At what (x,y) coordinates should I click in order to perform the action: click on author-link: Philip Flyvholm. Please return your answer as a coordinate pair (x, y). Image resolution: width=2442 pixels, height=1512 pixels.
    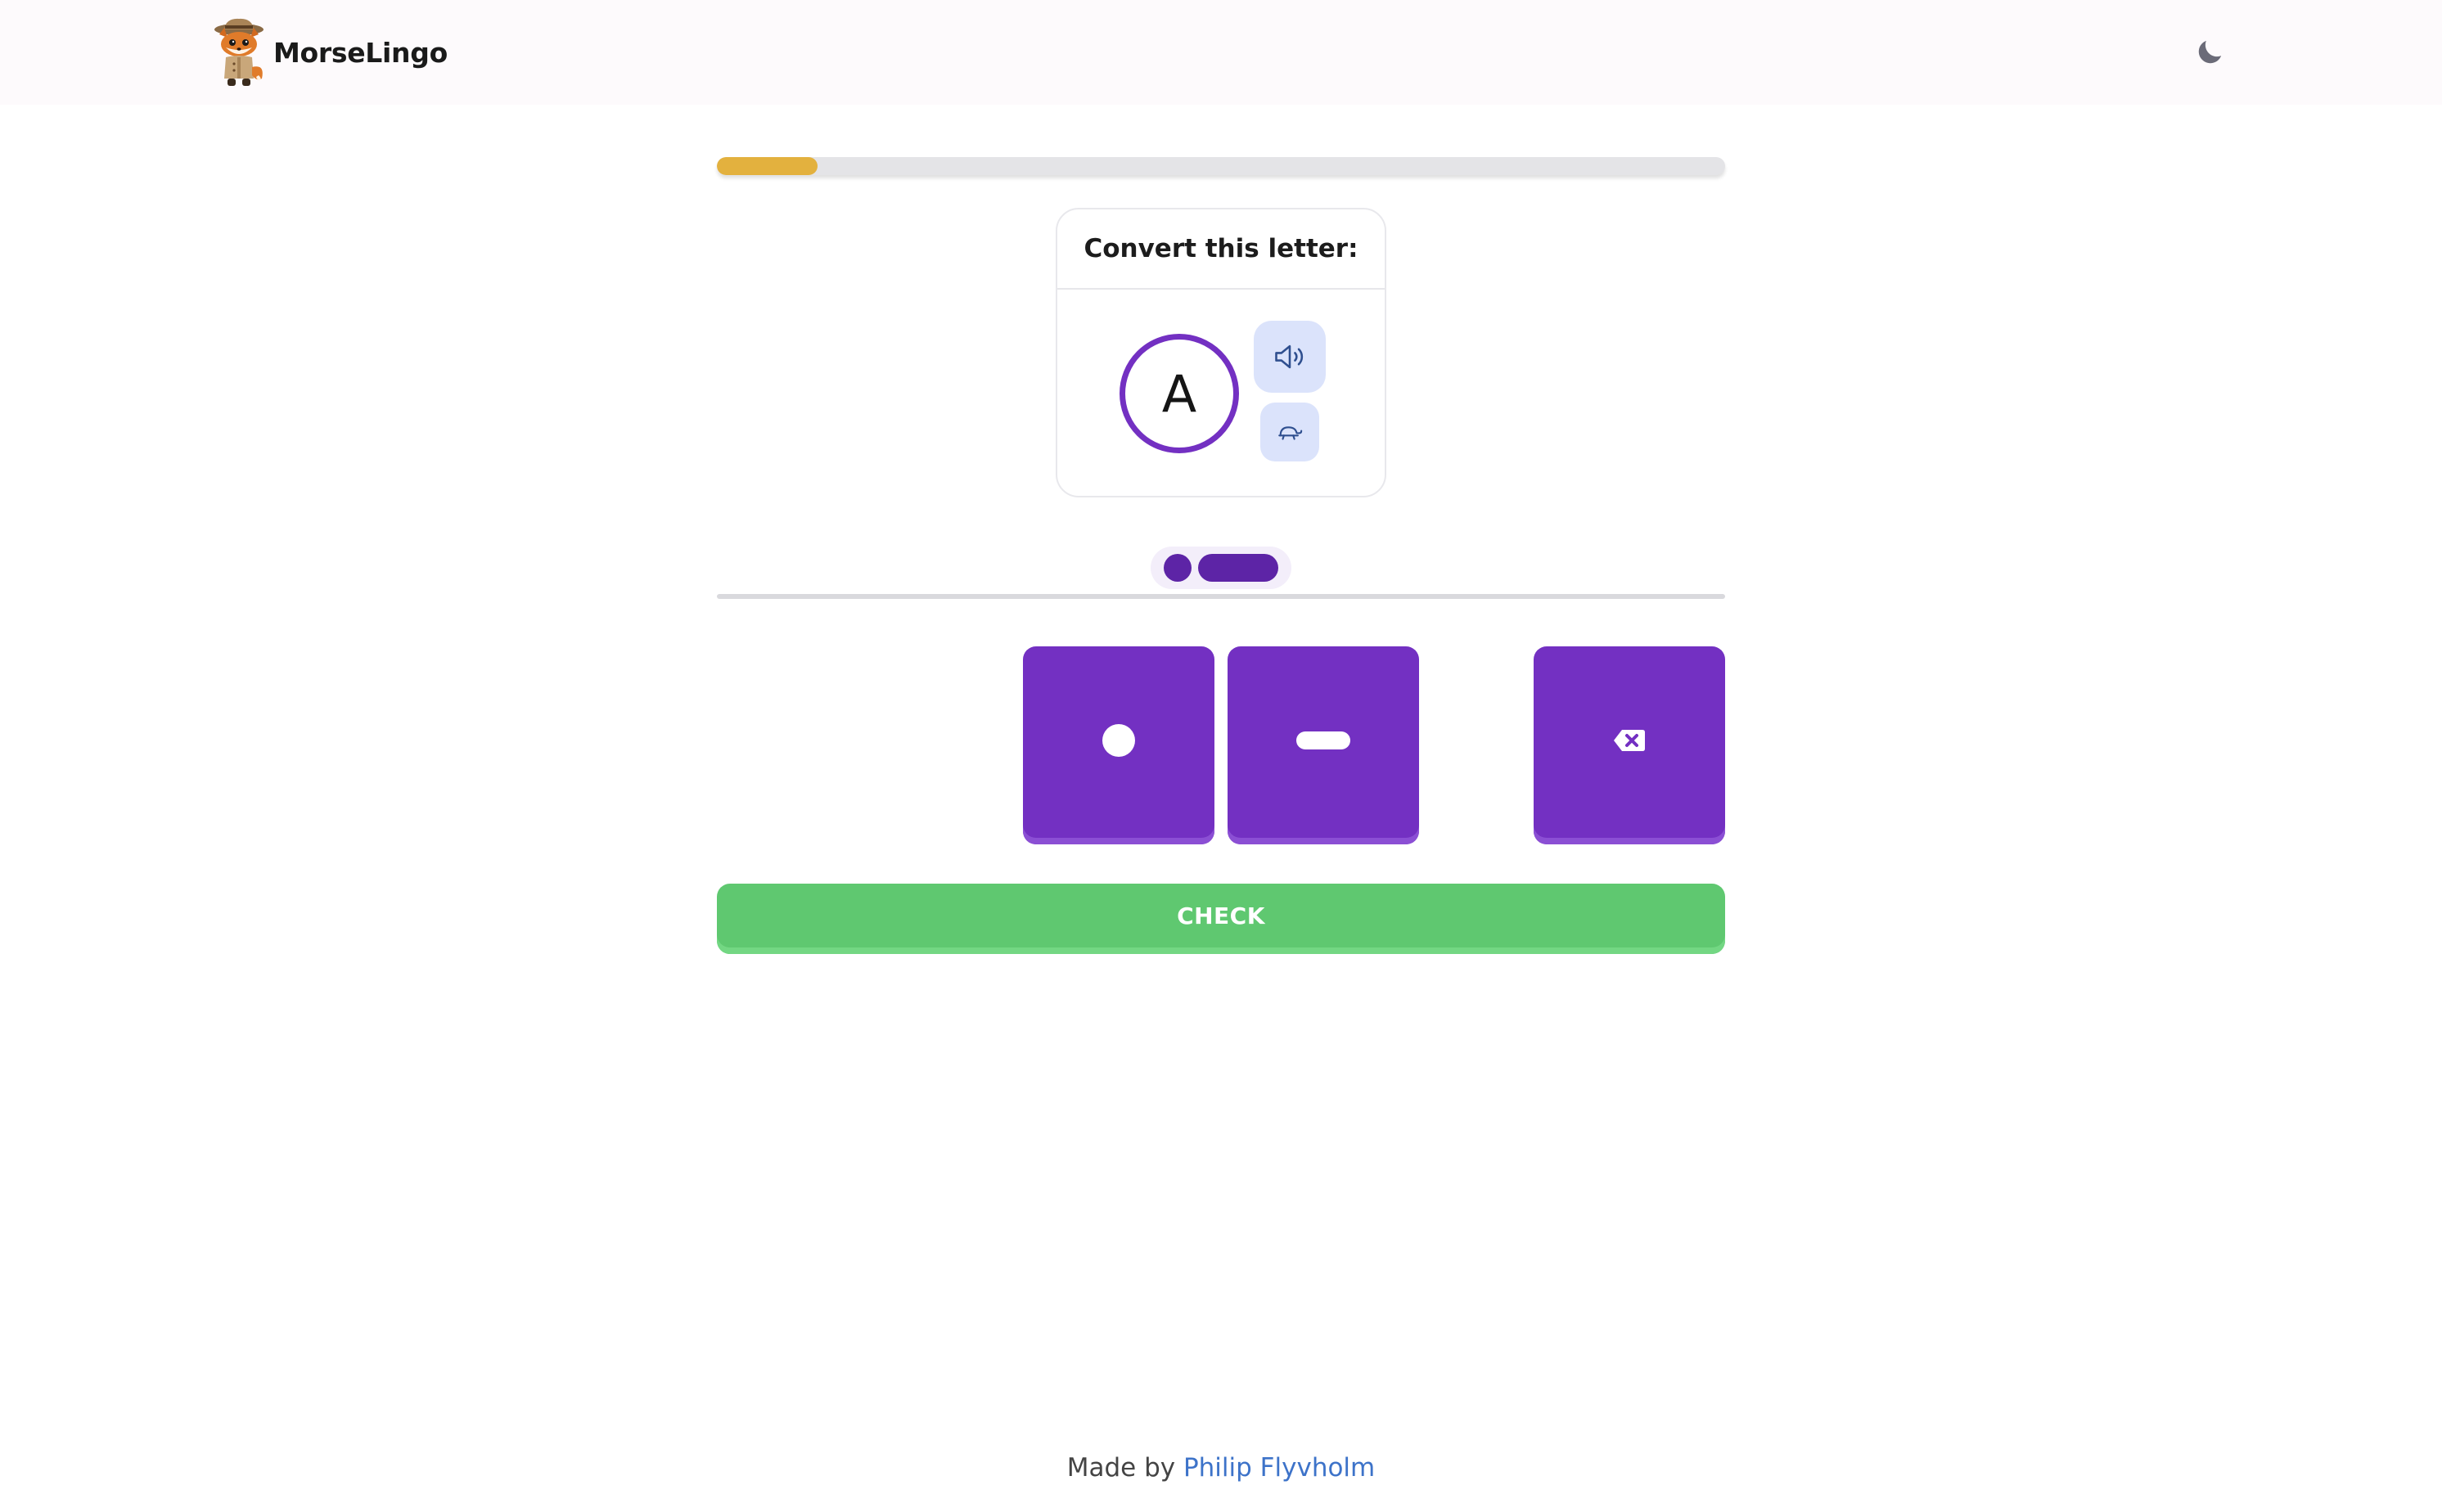
    Looking at the image, I should click on (1279, 1468).